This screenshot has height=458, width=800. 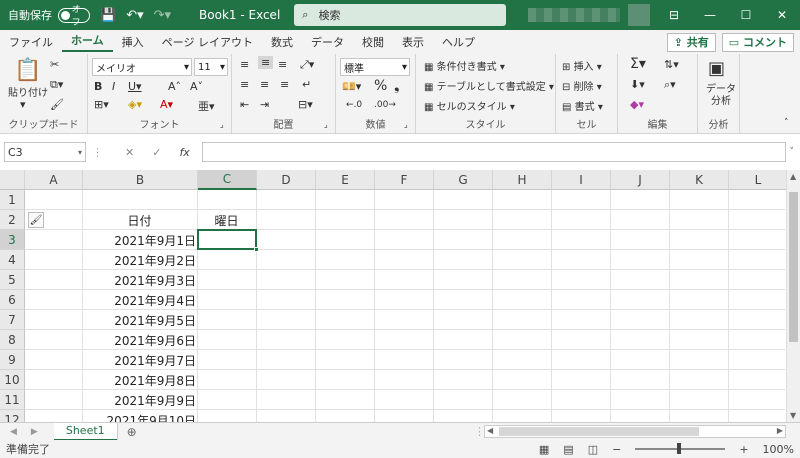 I want to click on cell-b4: 2021年9月2日, so click(x=139, y=260).